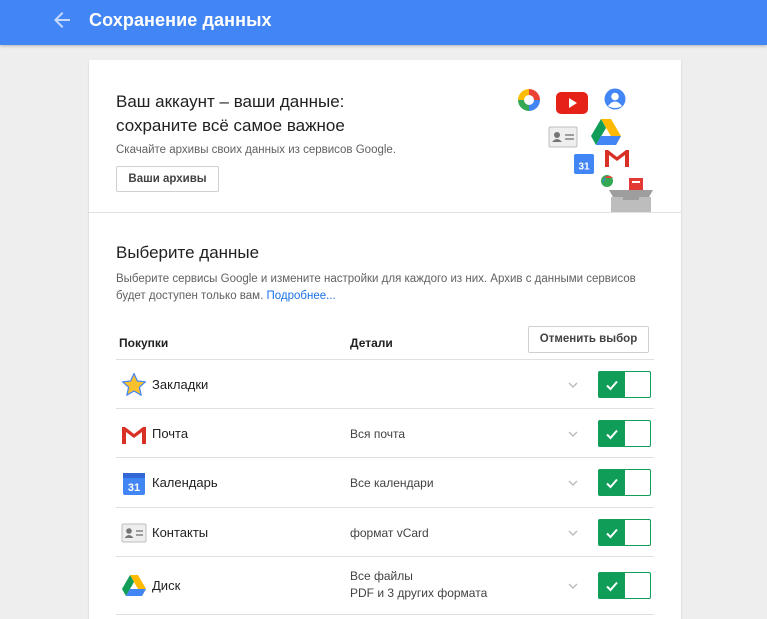 The height and width of the screenshot is (619, 767). Describe the element at coordinates (188, 252) in the screenshot. I see `section-title: Выберите данные` at that location.